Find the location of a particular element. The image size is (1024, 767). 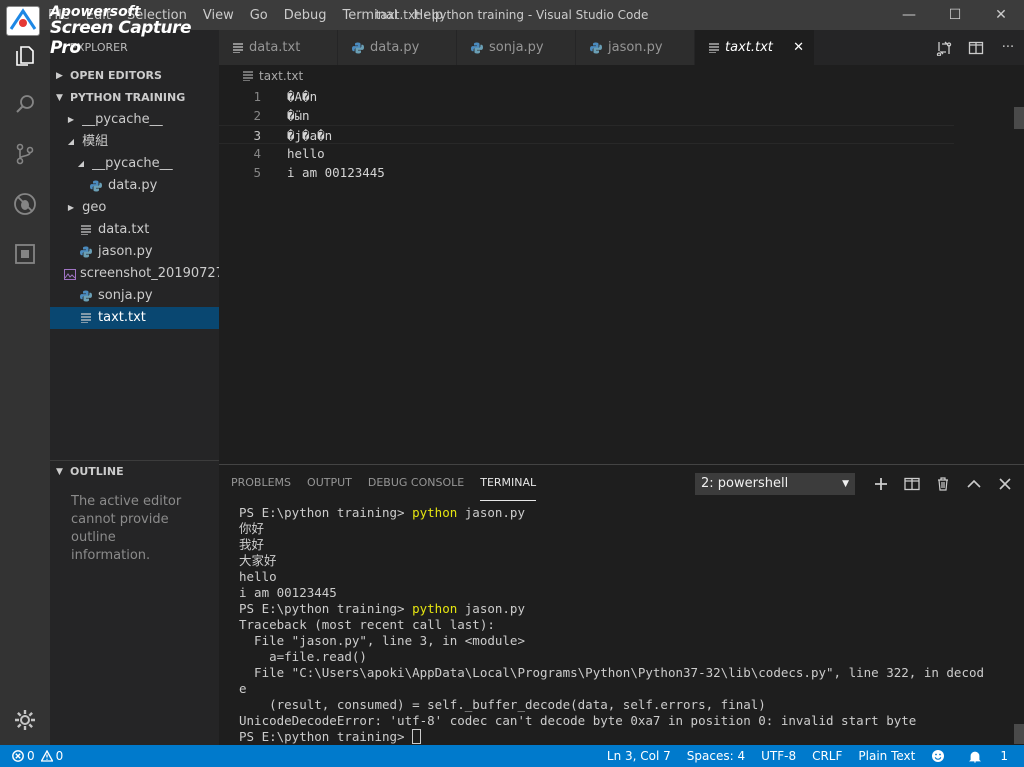

search-icon is located at coordinates (25, 104).